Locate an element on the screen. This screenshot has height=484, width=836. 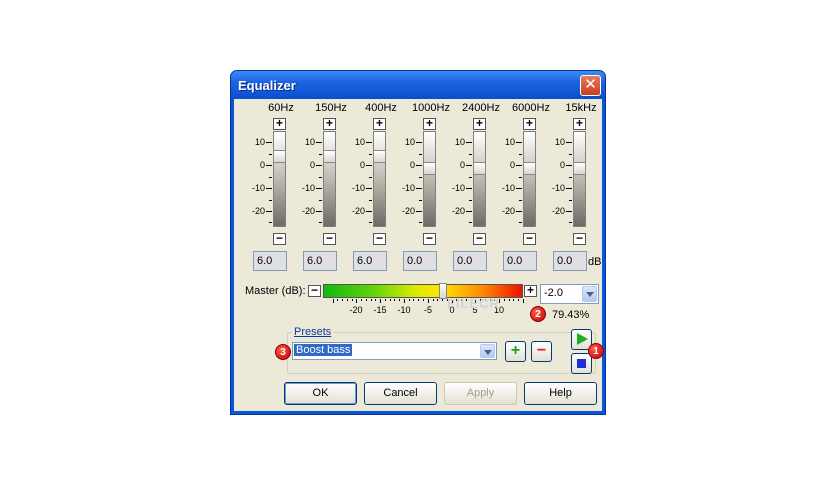
cancel-button: Cancel is located at coordinates (400, 393).